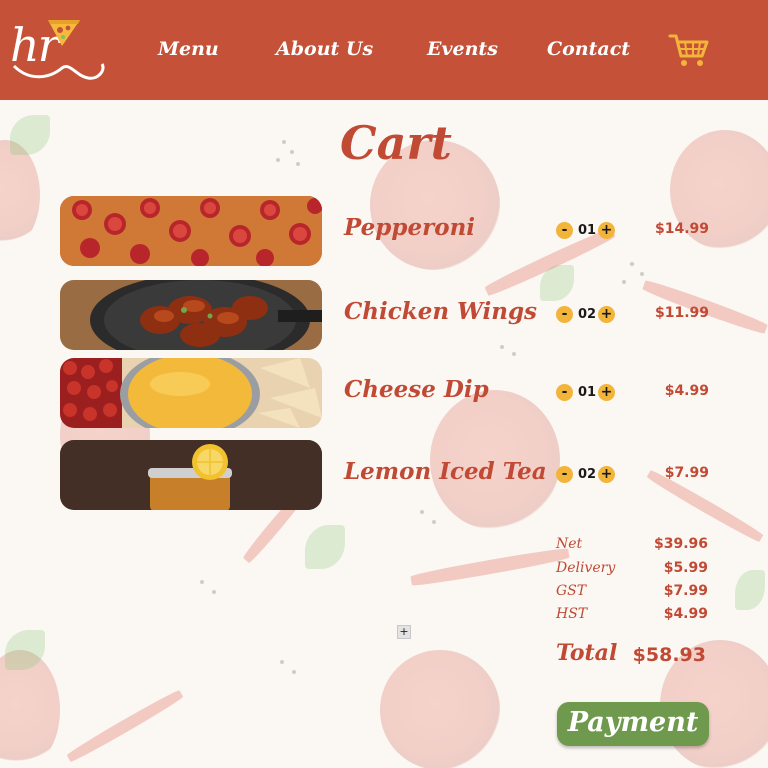 The image size is (768, 768). What do you see at coordinates (689, 50) in the screenshot?
I see `shopping-cart-icon` at bounding box center [689, 50].